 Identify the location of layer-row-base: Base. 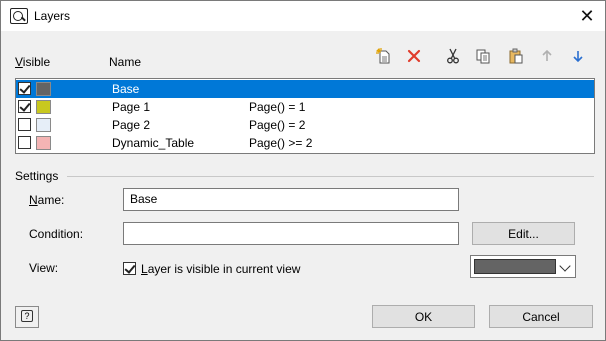
(305, 89).